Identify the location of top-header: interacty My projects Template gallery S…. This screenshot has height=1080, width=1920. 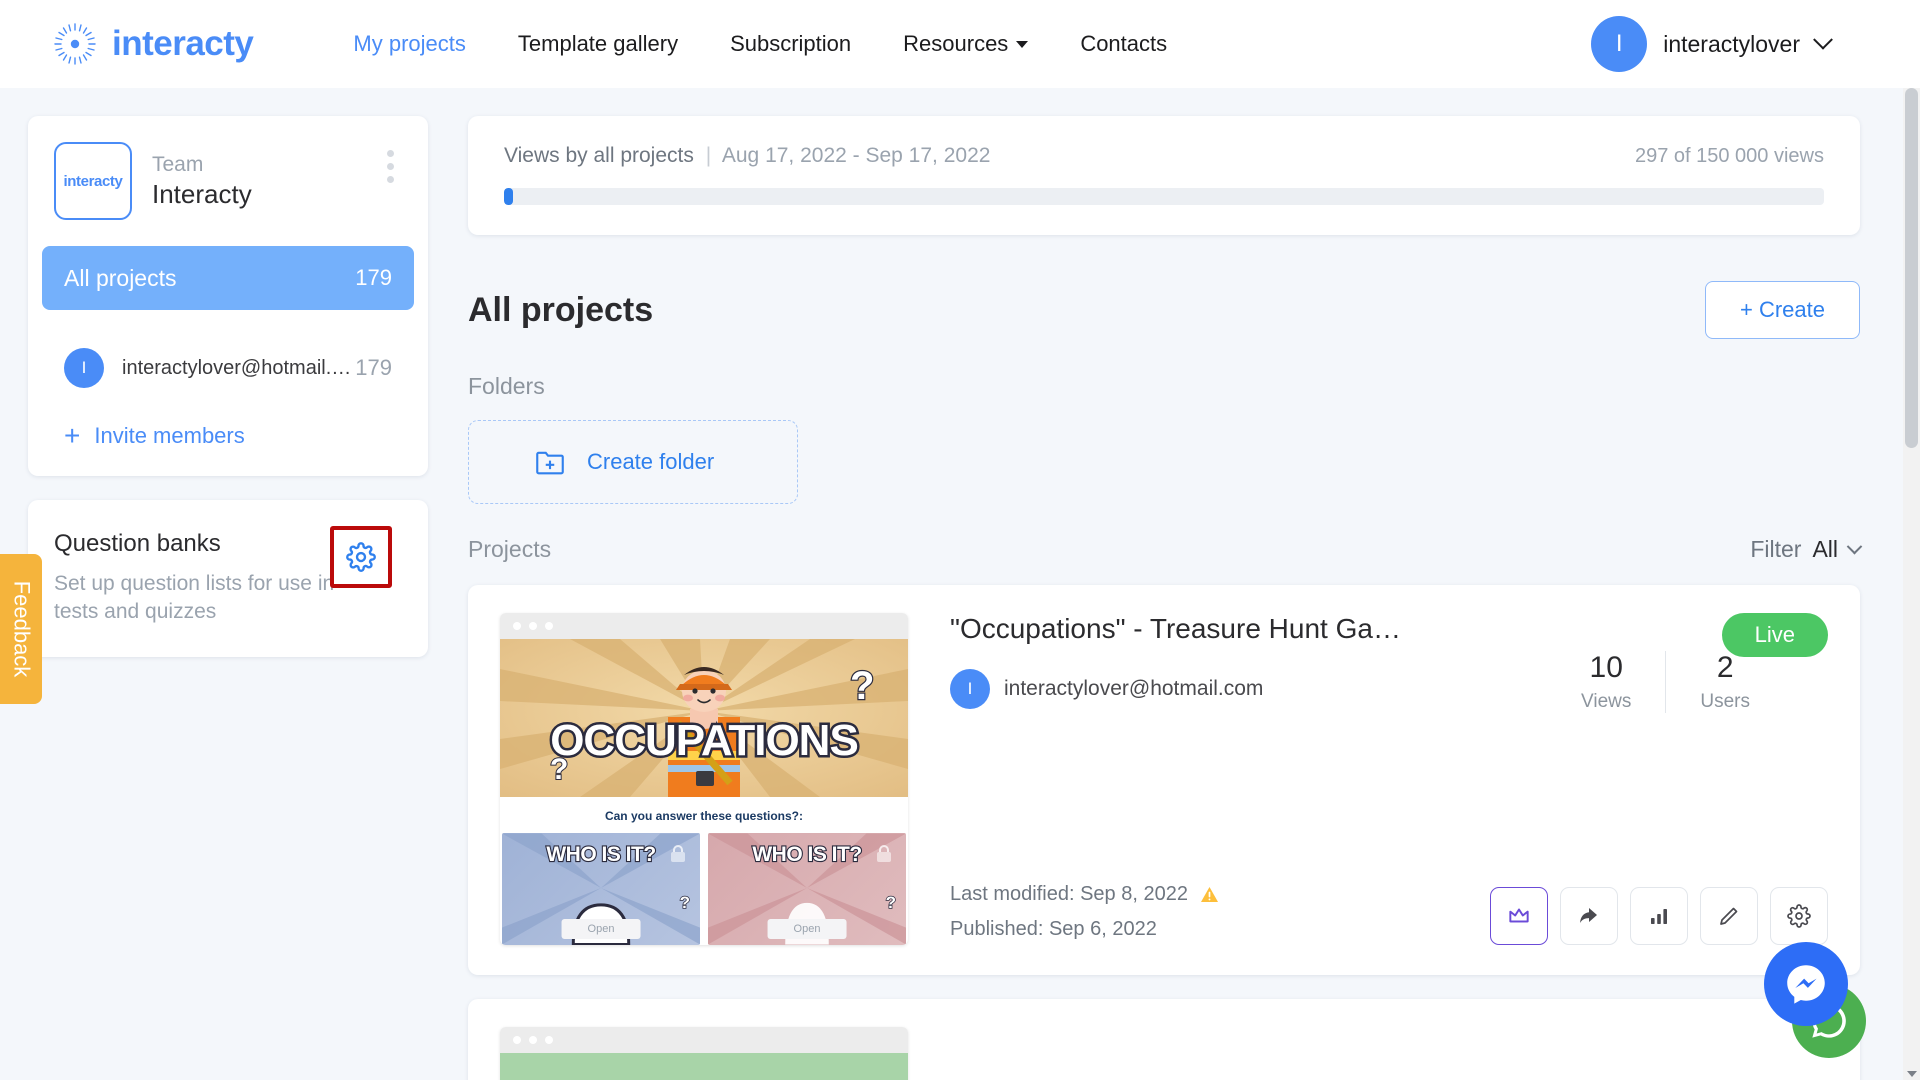
(960, 44).